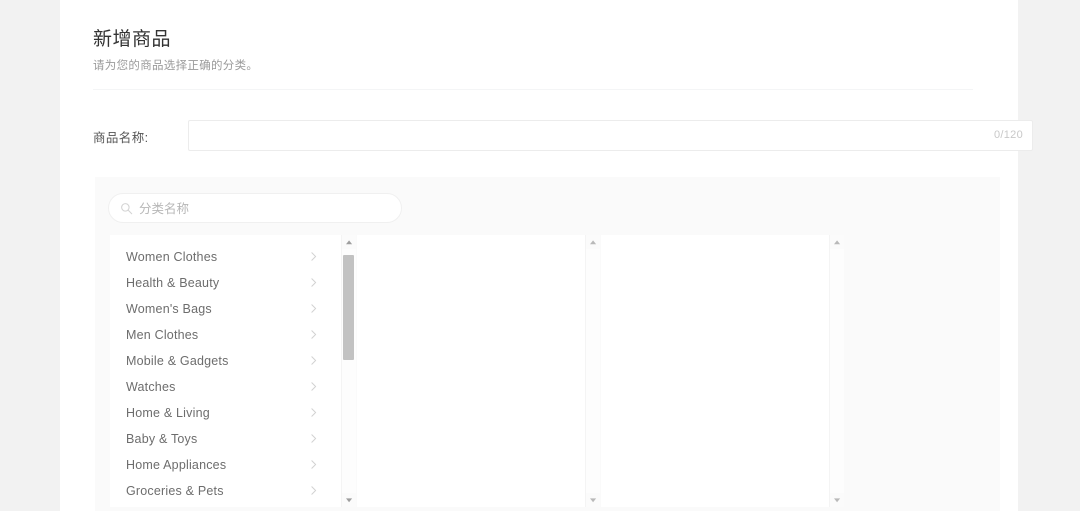  Describe the element at coordinates (173, 283) in the screenshot. I see `list-item-label: Health & Beauty` at that location.